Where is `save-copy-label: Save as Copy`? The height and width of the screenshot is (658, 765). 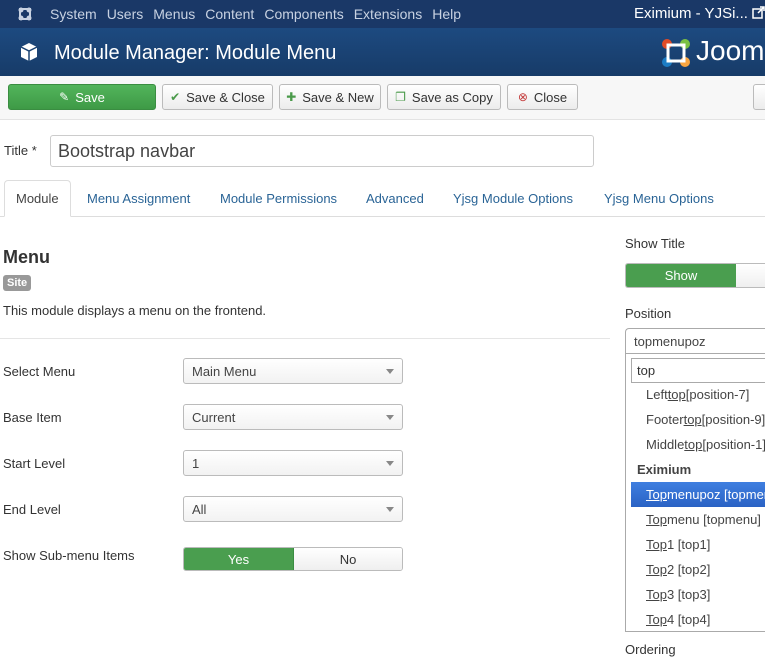
save-copy-label: Save as Copy is located at coordinates (452, 97).